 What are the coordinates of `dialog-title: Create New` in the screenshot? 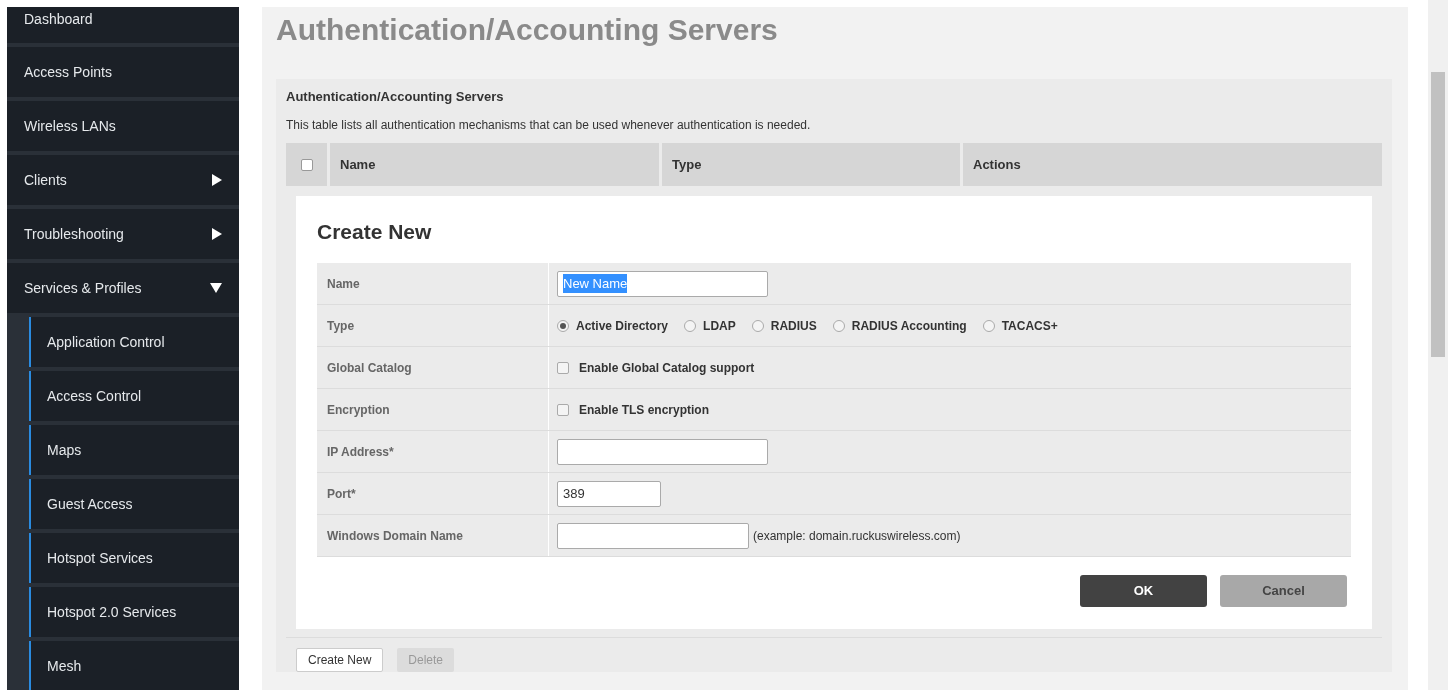 It's located at (375, 232).